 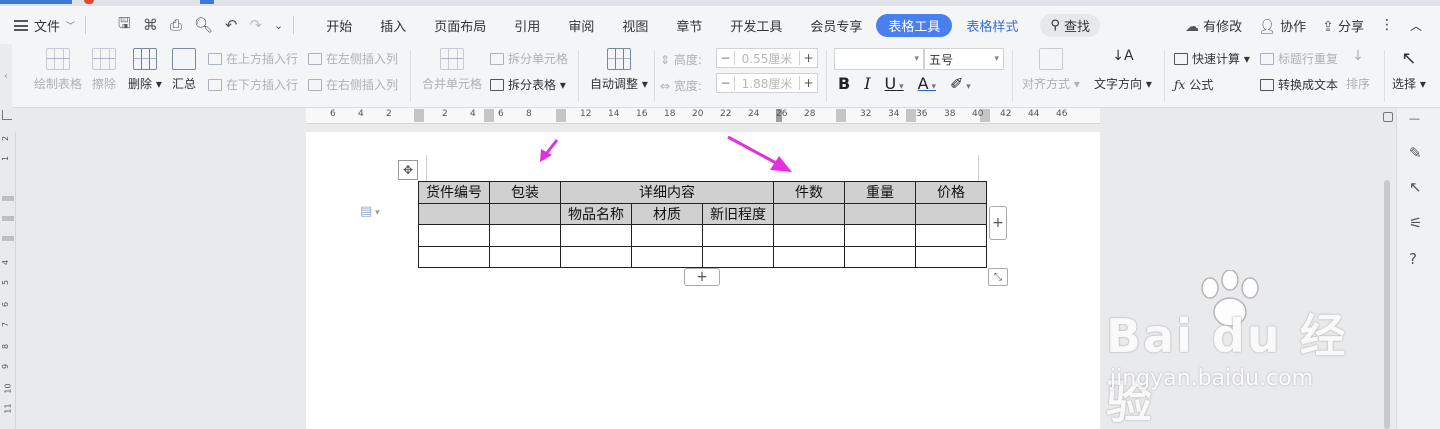 I want to click on tab-start: 开始, so click(x=339, y=25).